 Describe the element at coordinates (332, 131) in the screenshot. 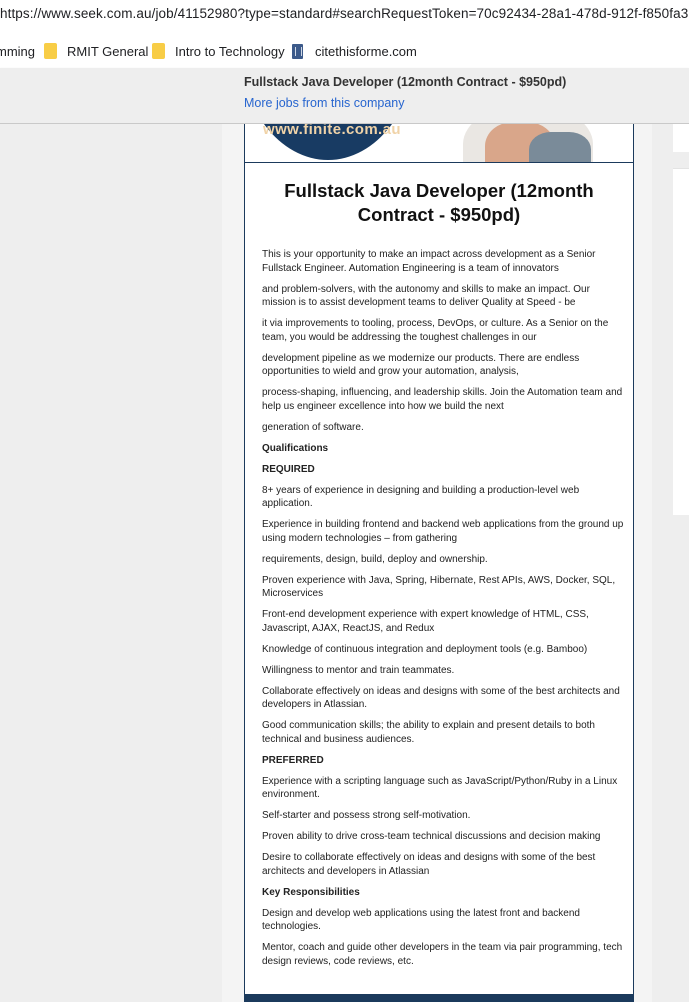

I see `banner-website-text: www.finite.com.au` at that location.